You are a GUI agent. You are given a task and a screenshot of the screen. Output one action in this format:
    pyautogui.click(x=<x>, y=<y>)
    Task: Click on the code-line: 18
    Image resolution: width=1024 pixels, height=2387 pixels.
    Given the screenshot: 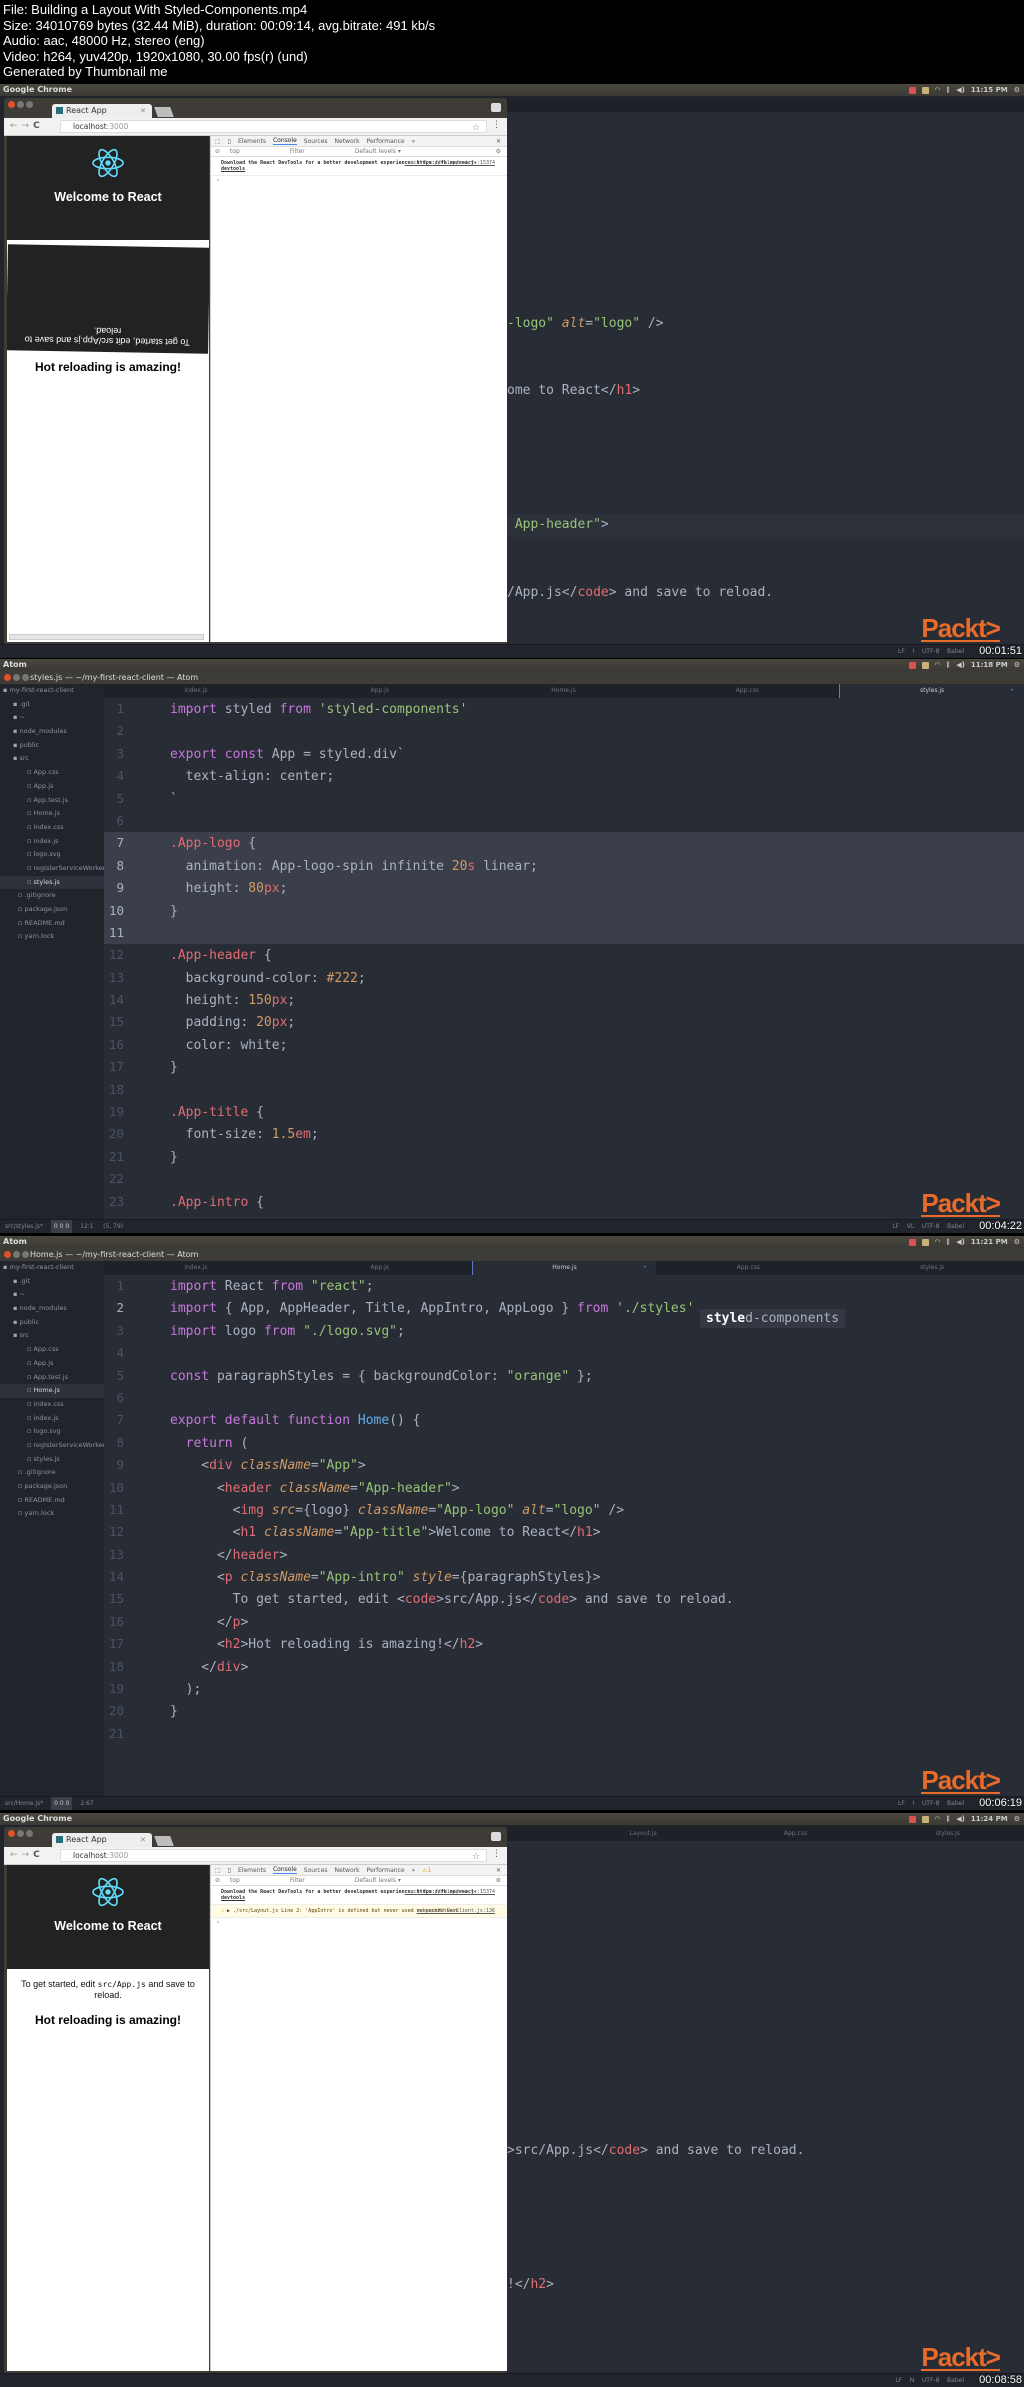 What is the action you would take?
    pyautogui.click(x=564, y=1090)
    